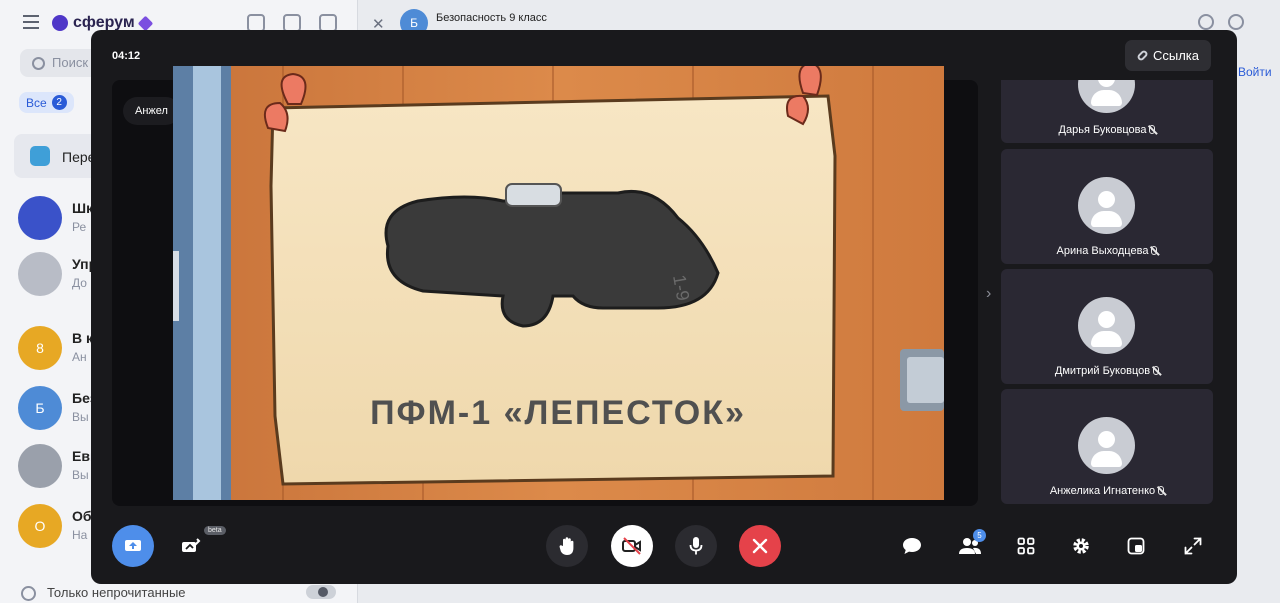 The height and width of the screenshot is (603, 1280). I want to click on participant-name-row: Арина Выходцева, so click(1107, 251).